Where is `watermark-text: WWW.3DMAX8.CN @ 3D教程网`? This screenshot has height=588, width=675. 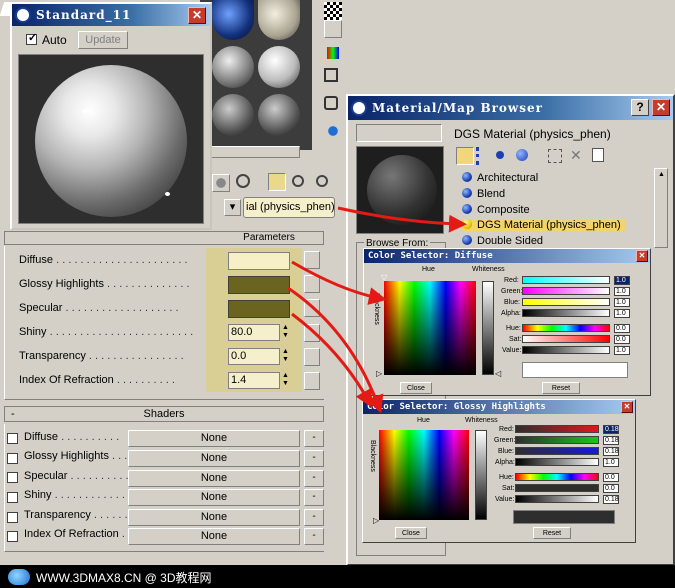 watermark-text: WWW.3DMAX8.CN @ 3D教程网 is located at coordinates (124, 578).